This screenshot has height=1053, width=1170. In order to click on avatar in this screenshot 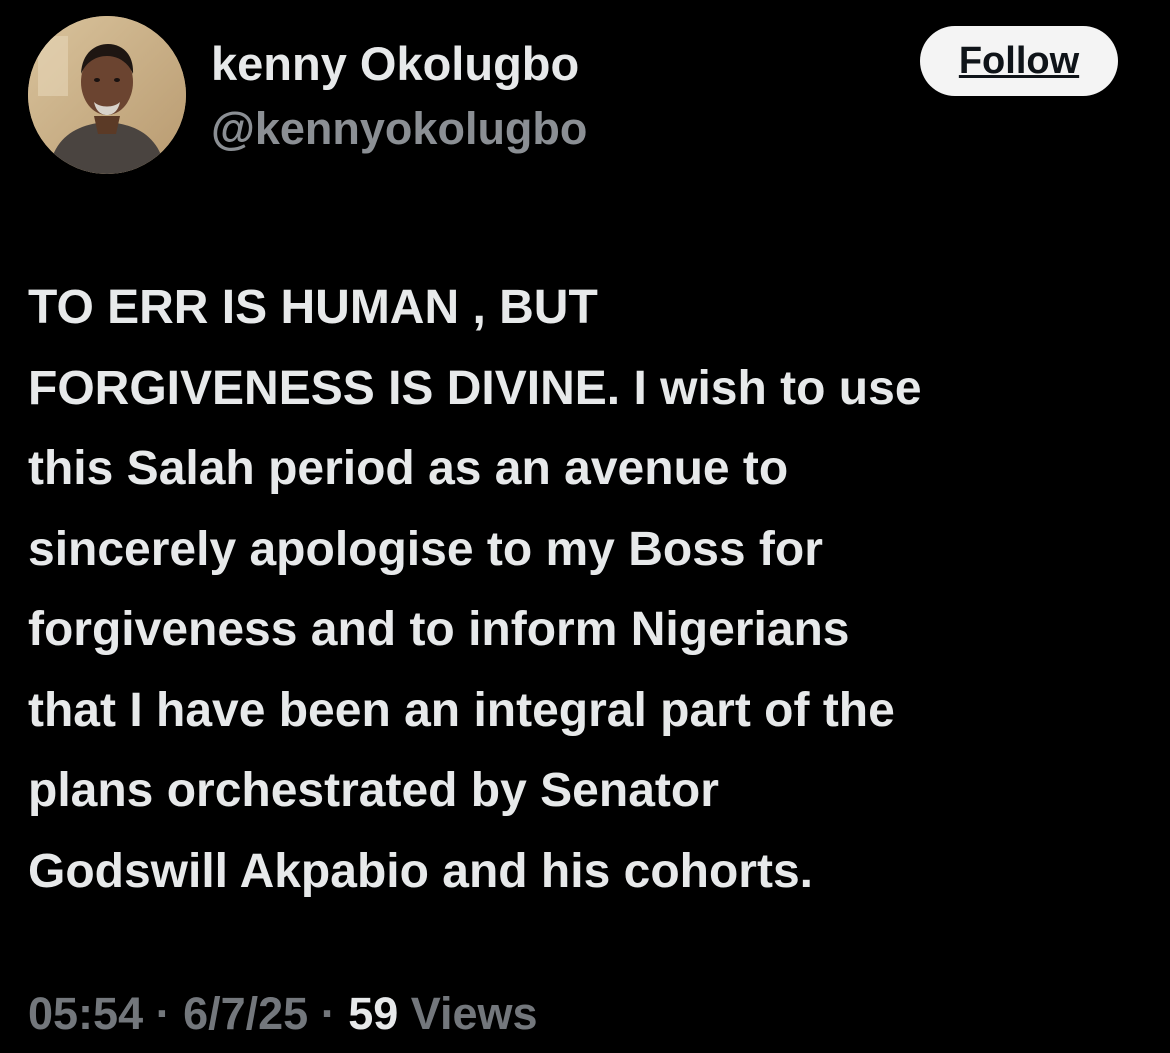, I will do `click(107, 95)`.